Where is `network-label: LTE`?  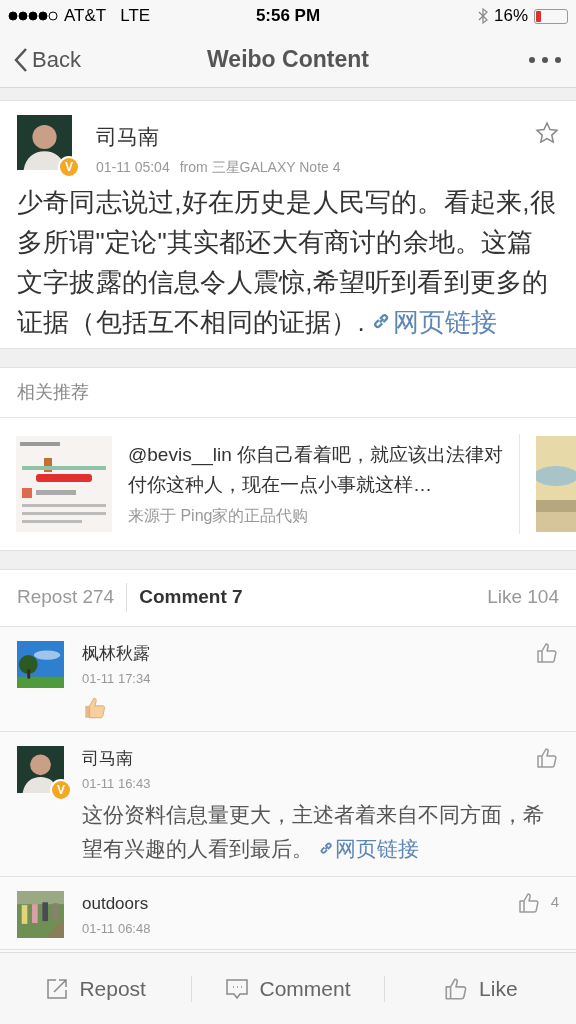 network-label: LTE is located at coordinates (135, 16).